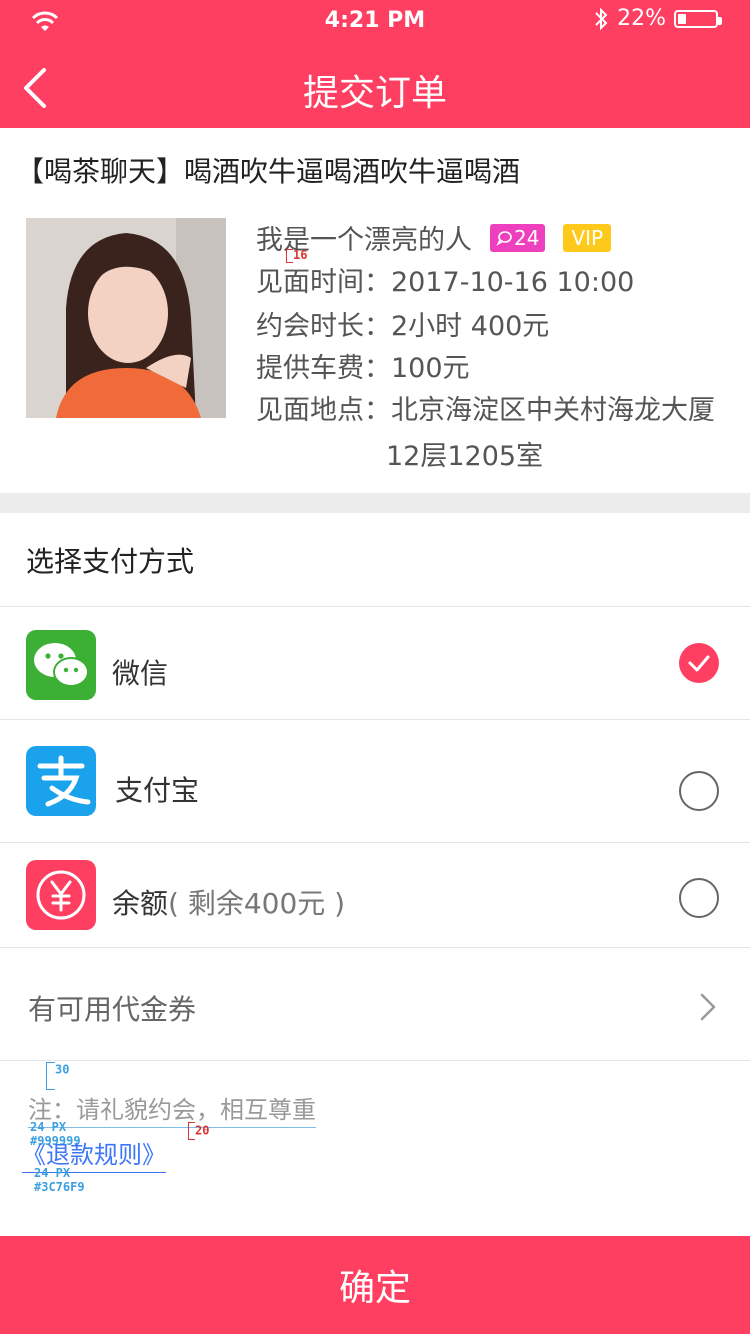 The height and width of the screenshot is (1334, 750). I want to click on alipay-radio, so click(699, 791).